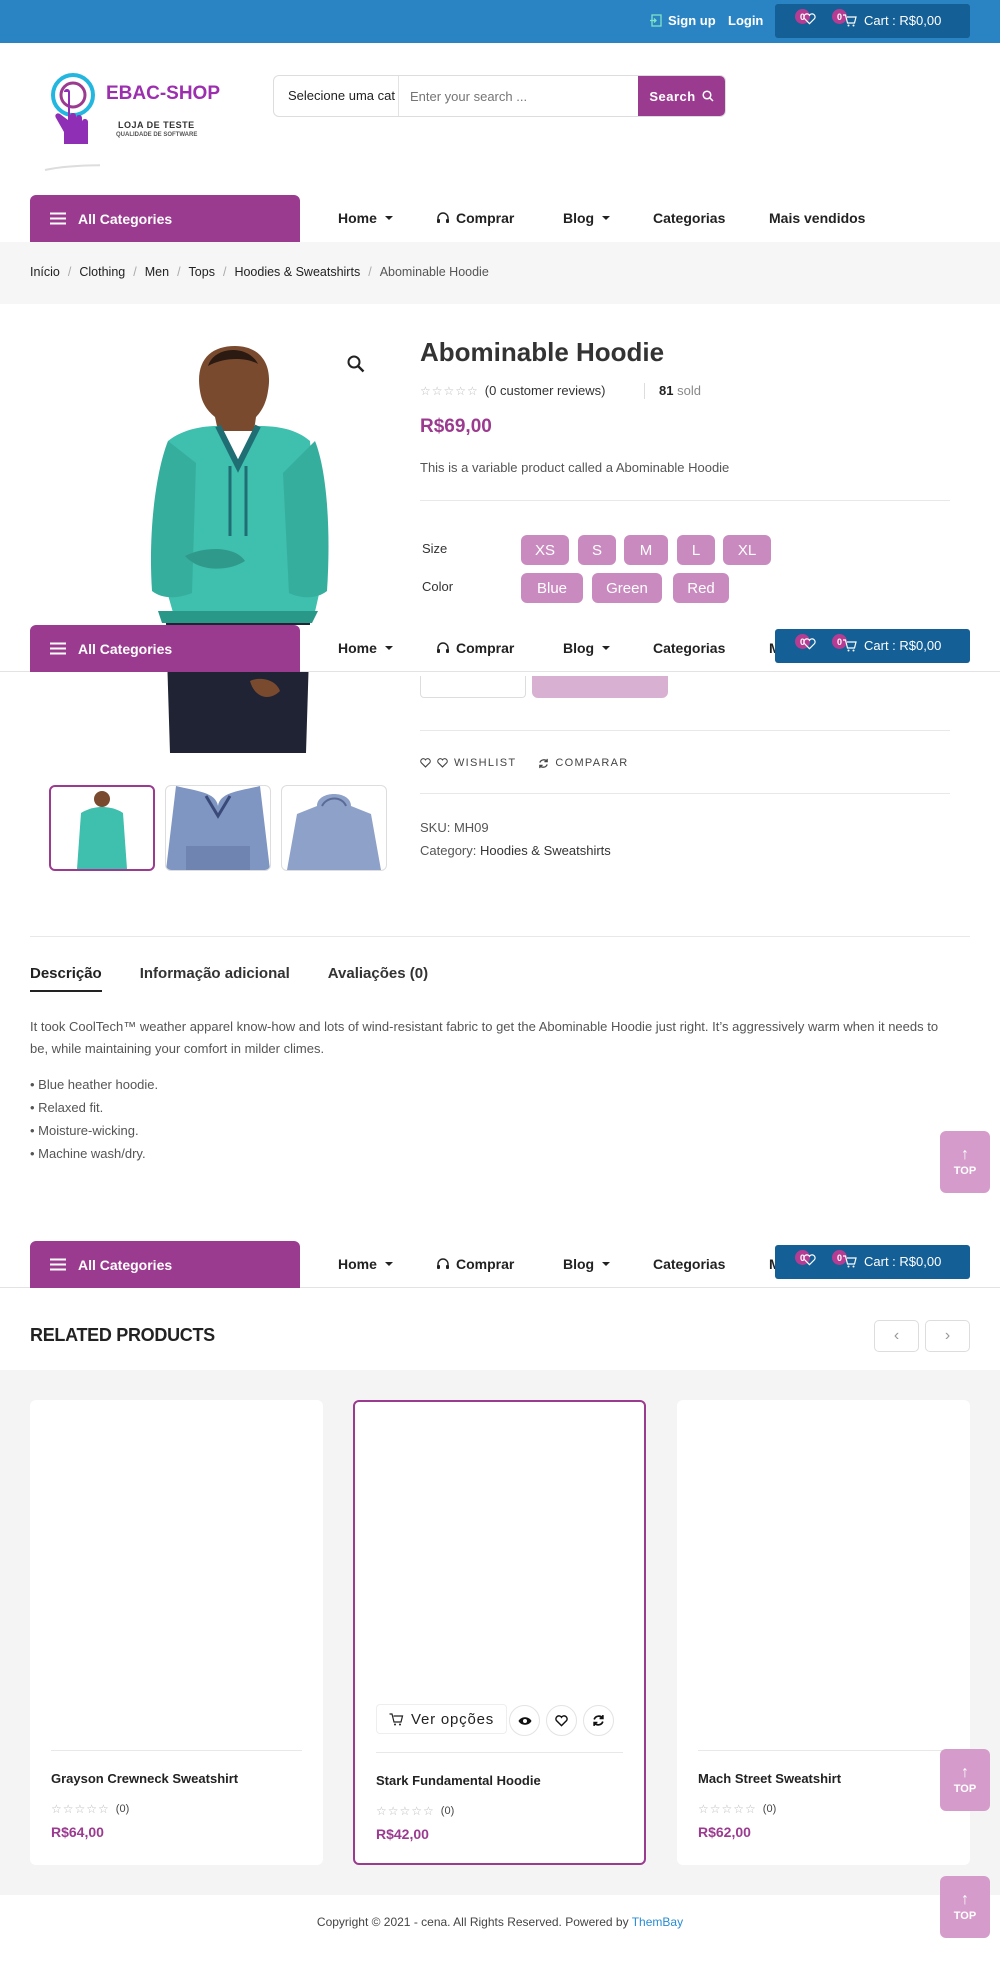  What do you see at coordinates (442, 1719) in the screenshot?
I see `ver-opcoes-button: Ver opções` at bounding box center [442, 1719].